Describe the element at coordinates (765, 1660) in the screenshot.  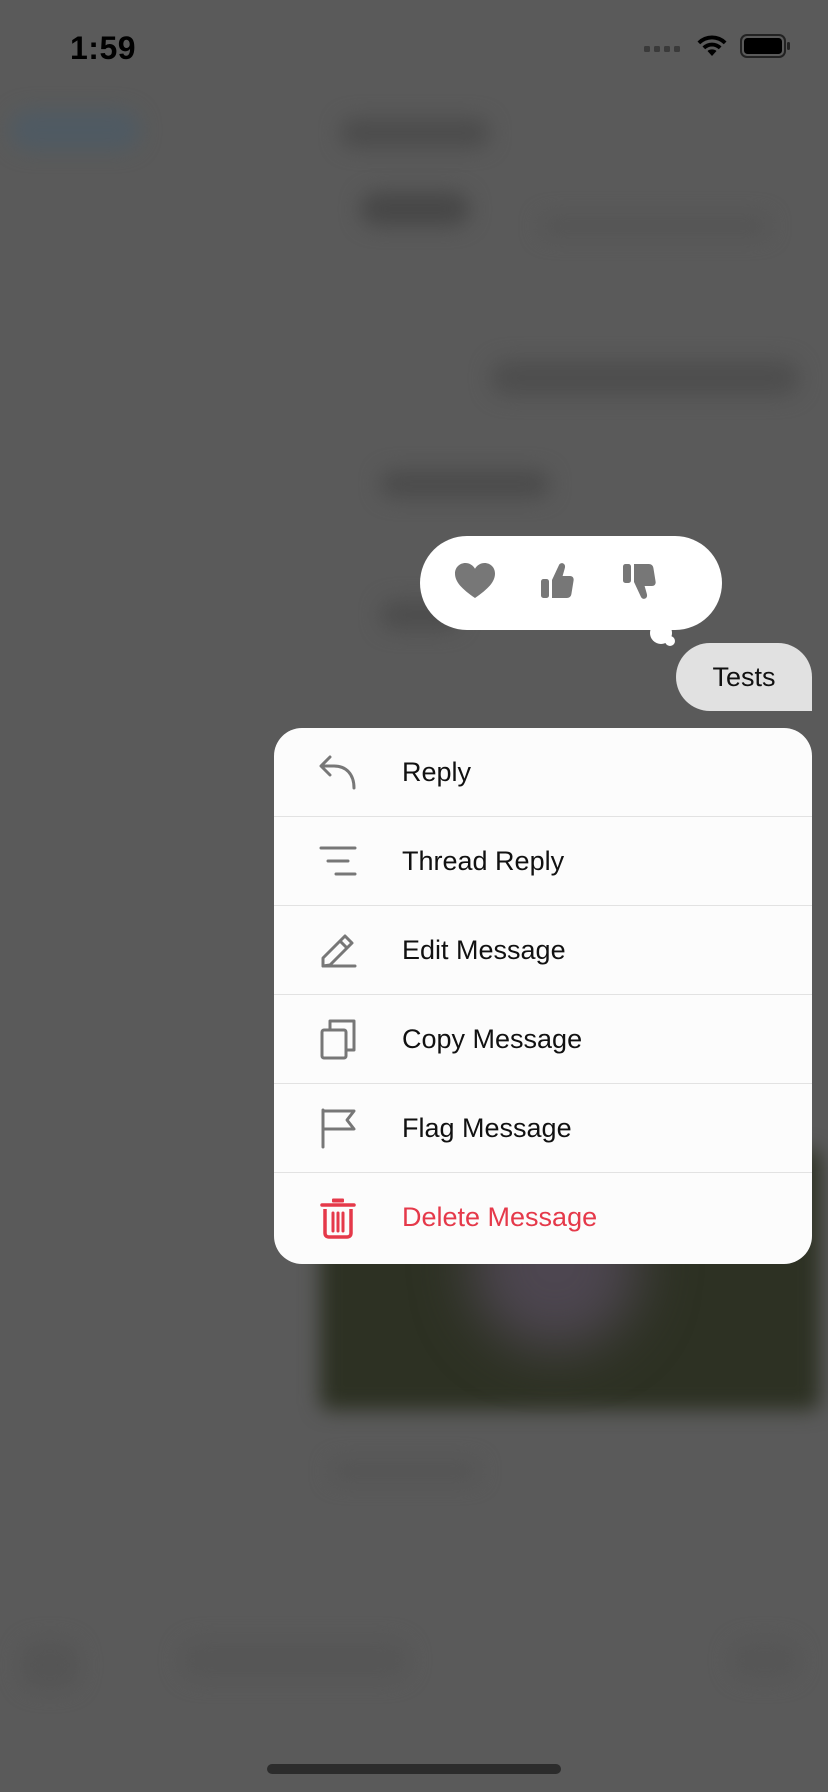
I see `blurred-send-button` at that location.